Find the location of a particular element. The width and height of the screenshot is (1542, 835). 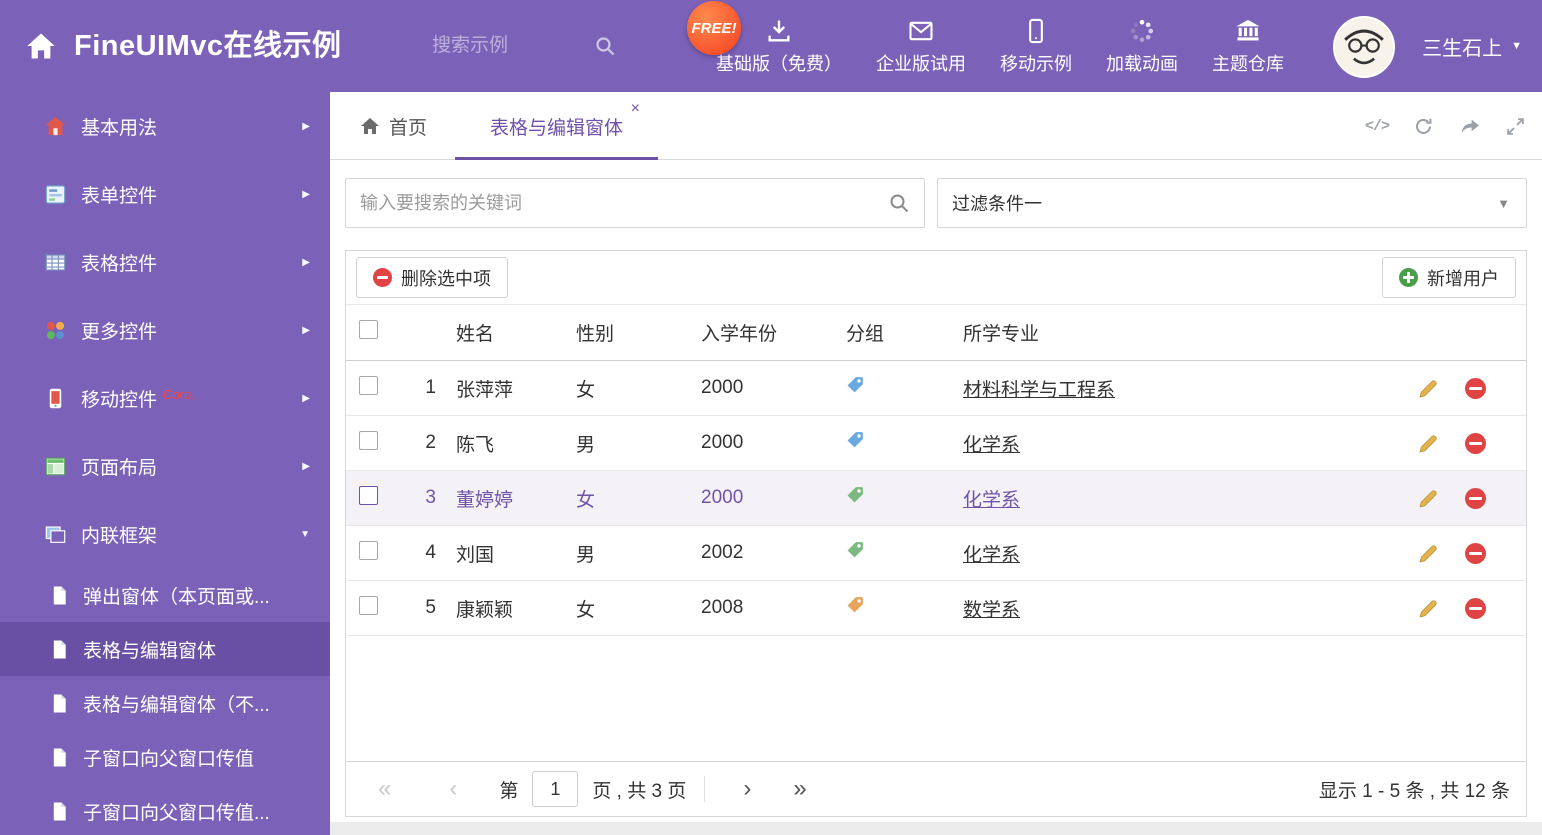

pager-next-button: › is located at coordinates (747, 789).